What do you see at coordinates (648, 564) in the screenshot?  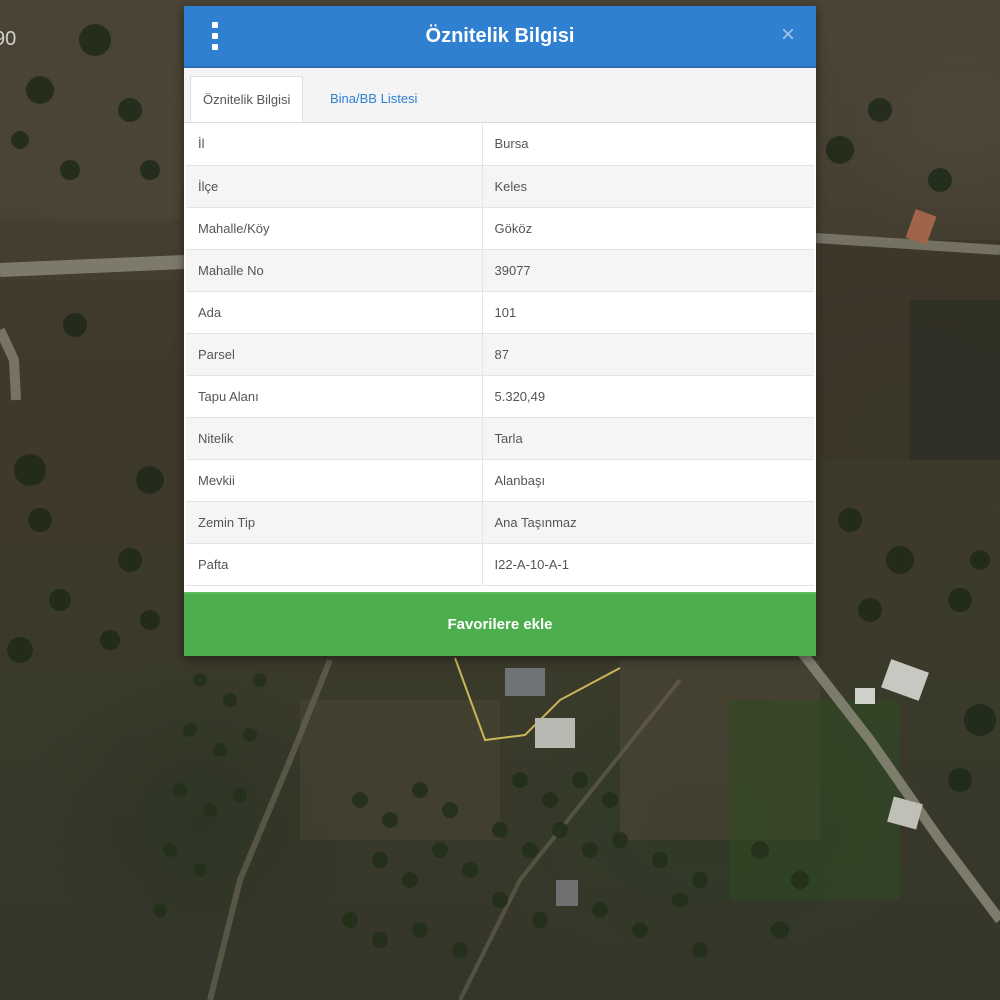 I see `attr-value: I22-A-10-A-1` at bounding box center [648, 564].